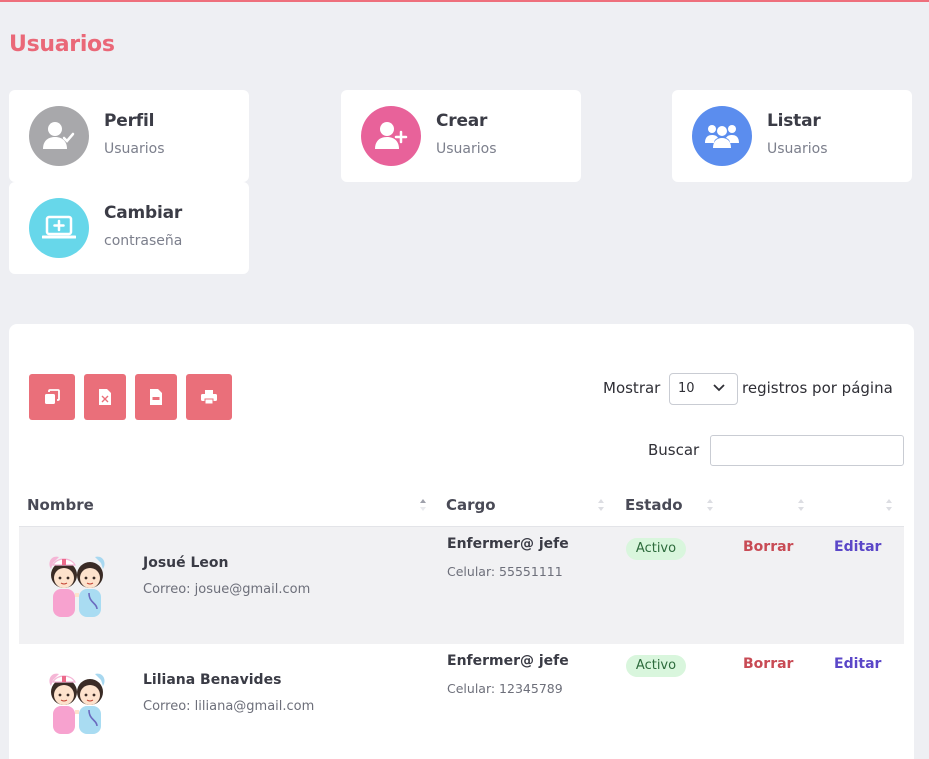 This screenshot has height=759, width=929. Describe the element at coordinates (129, 121) in the screenshot. I see `card-title: Perfil` at that location.